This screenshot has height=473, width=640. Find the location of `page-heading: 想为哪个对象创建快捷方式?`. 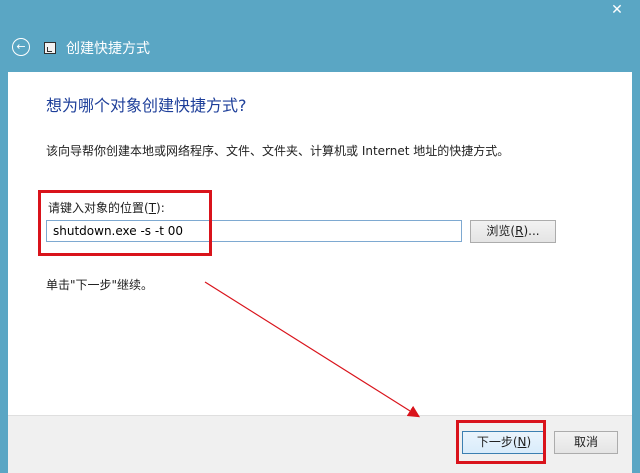

page-heading: 想为哪个对象创建快捷方式? is located at coordinates (146, 105).